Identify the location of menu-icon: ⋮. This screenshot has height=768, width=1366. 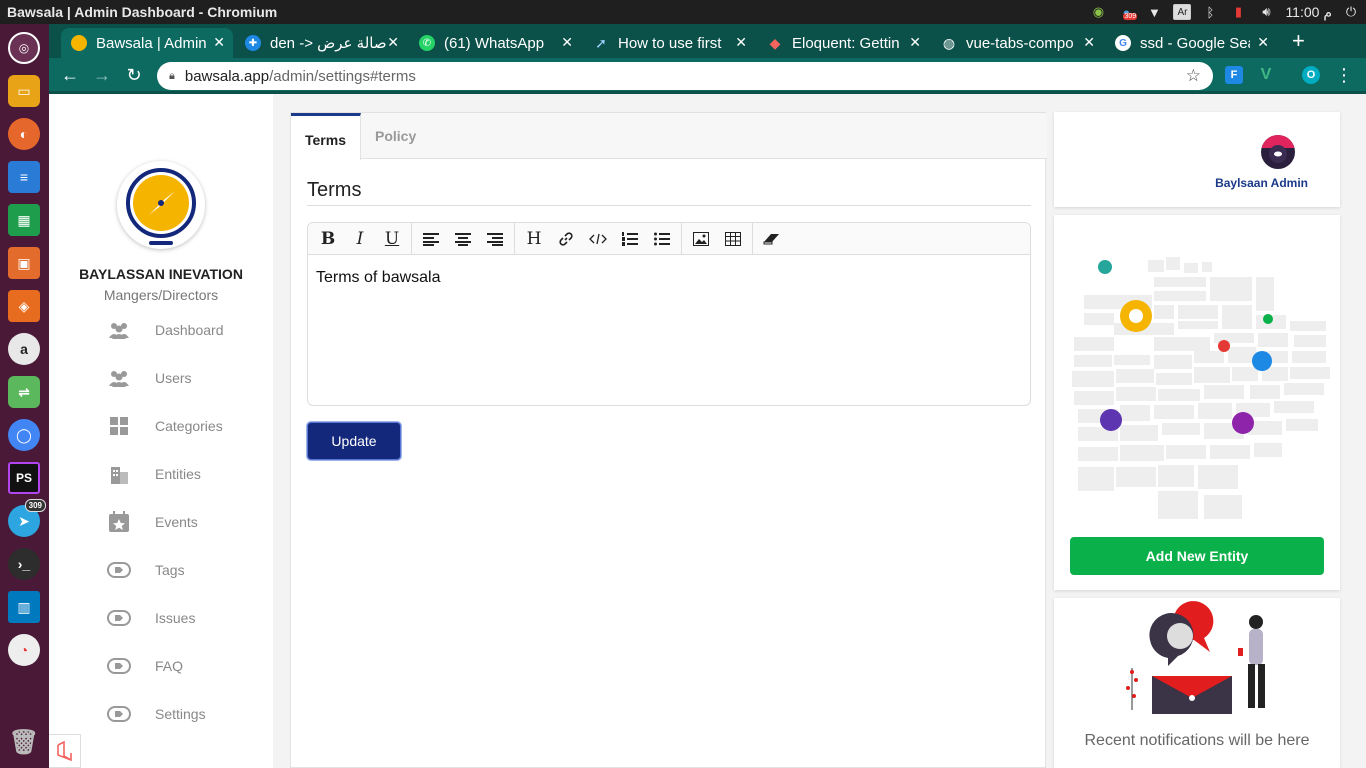
(1344, 75).